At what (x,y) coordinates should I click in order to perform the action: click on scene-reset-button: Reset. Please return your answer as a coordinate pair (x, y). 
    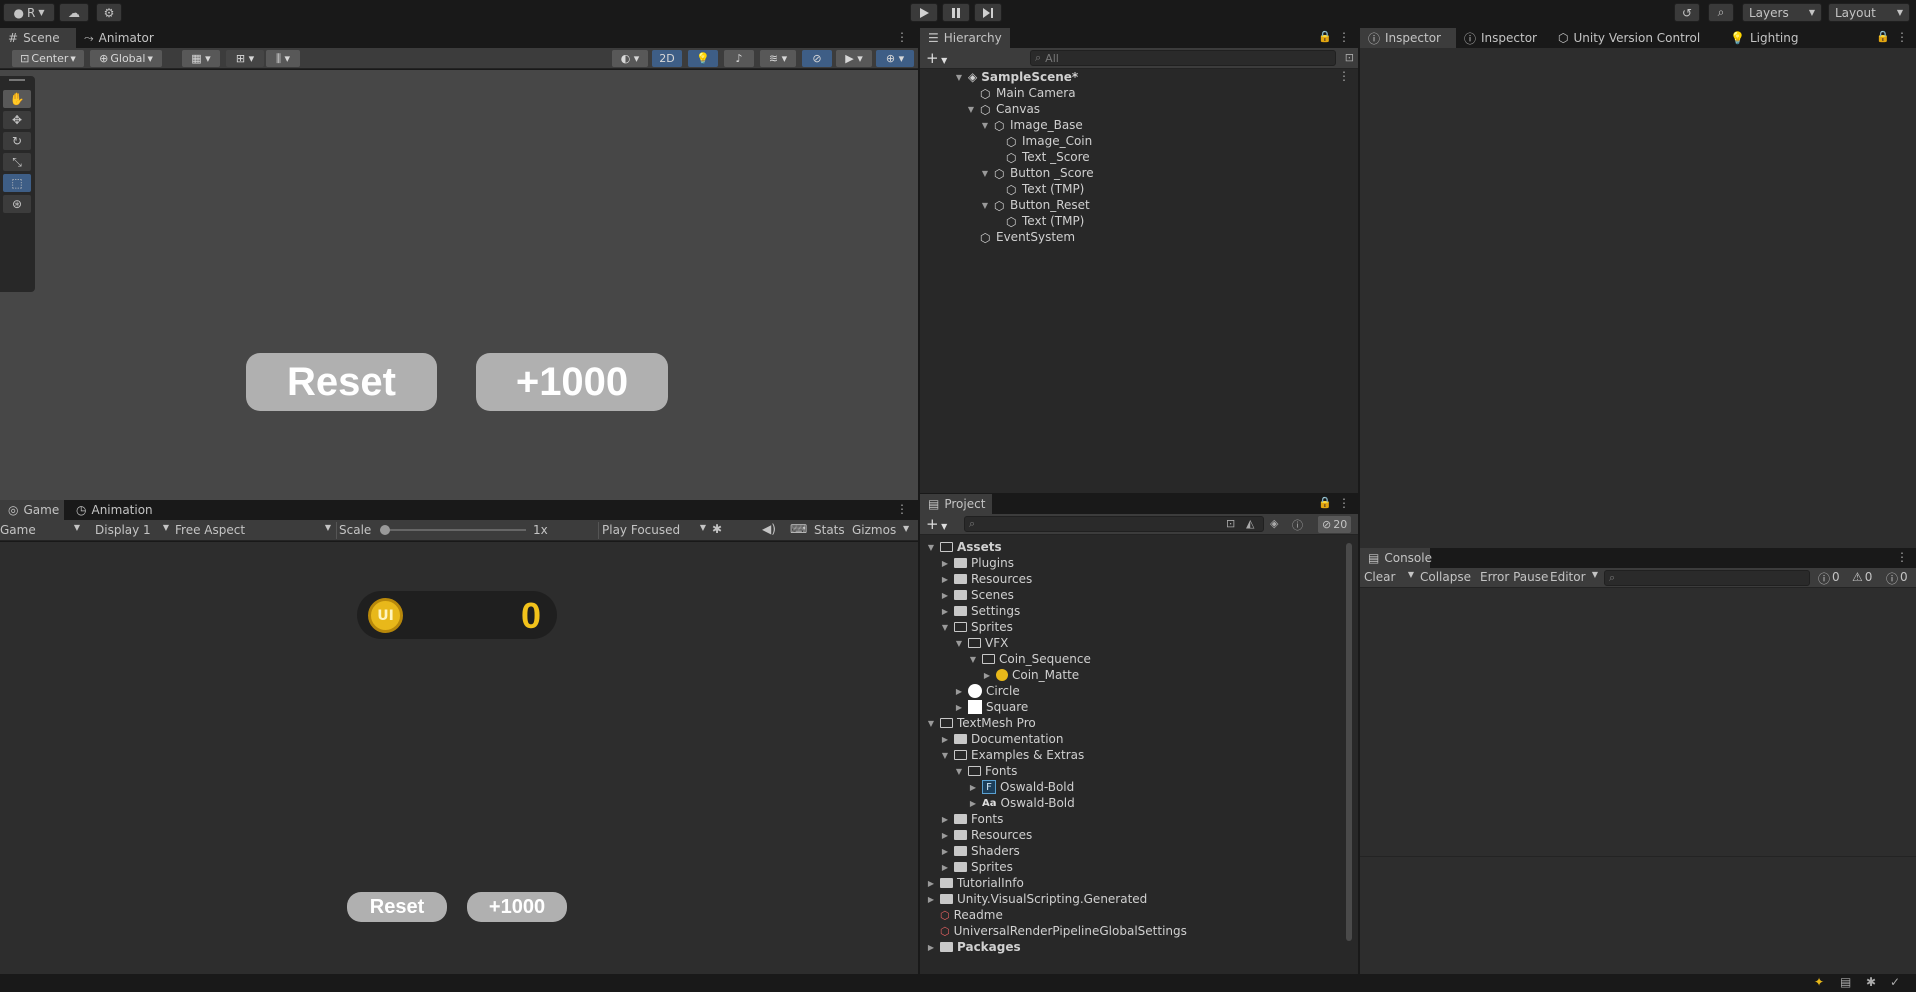
    Looking at the image, I should click on (341, 382).